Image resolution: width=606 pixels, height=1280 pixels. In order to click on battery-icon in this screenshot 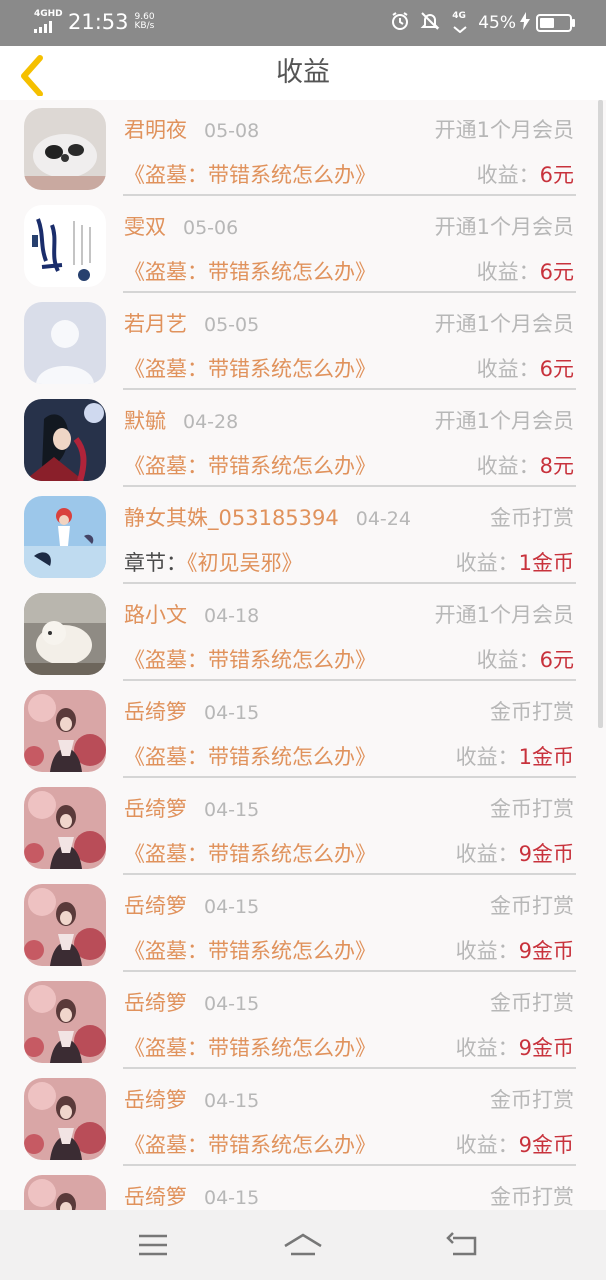, I will do `click(555, 23)`.